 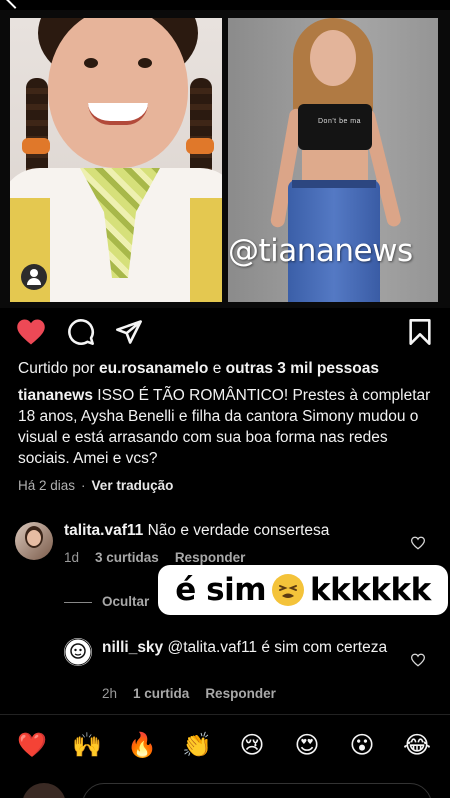 I want to click on heart-liked-icon, so click(x=31, y=332).